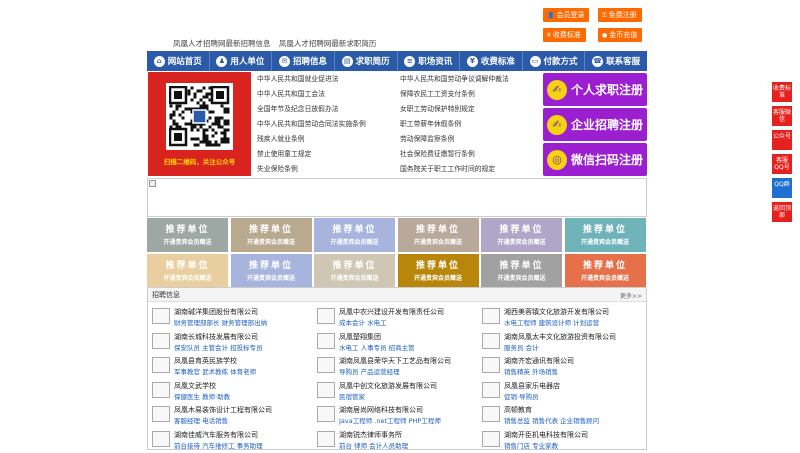 This screenshot has height=453, width=800. Describe the element at coordinates (595, 89) in the screenshot. I see `register-button-0: ✍ 个人求职注册` at that location.